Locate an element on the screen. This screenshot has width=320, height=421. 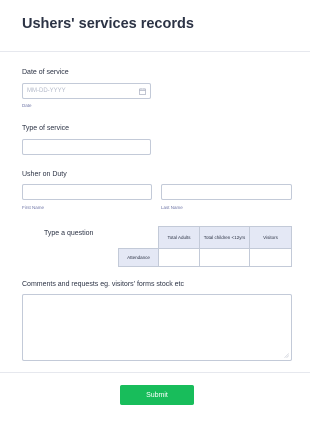
type-of-service-input is located at coordinates (86, 147).